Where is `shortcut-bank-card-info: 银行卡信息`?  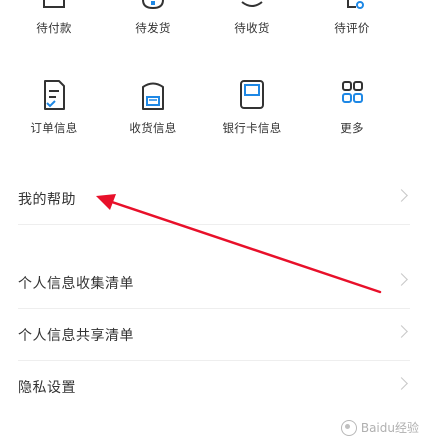 shortcut-bank-card-info: 银行卡信息 is located at coordinates (252, 105).